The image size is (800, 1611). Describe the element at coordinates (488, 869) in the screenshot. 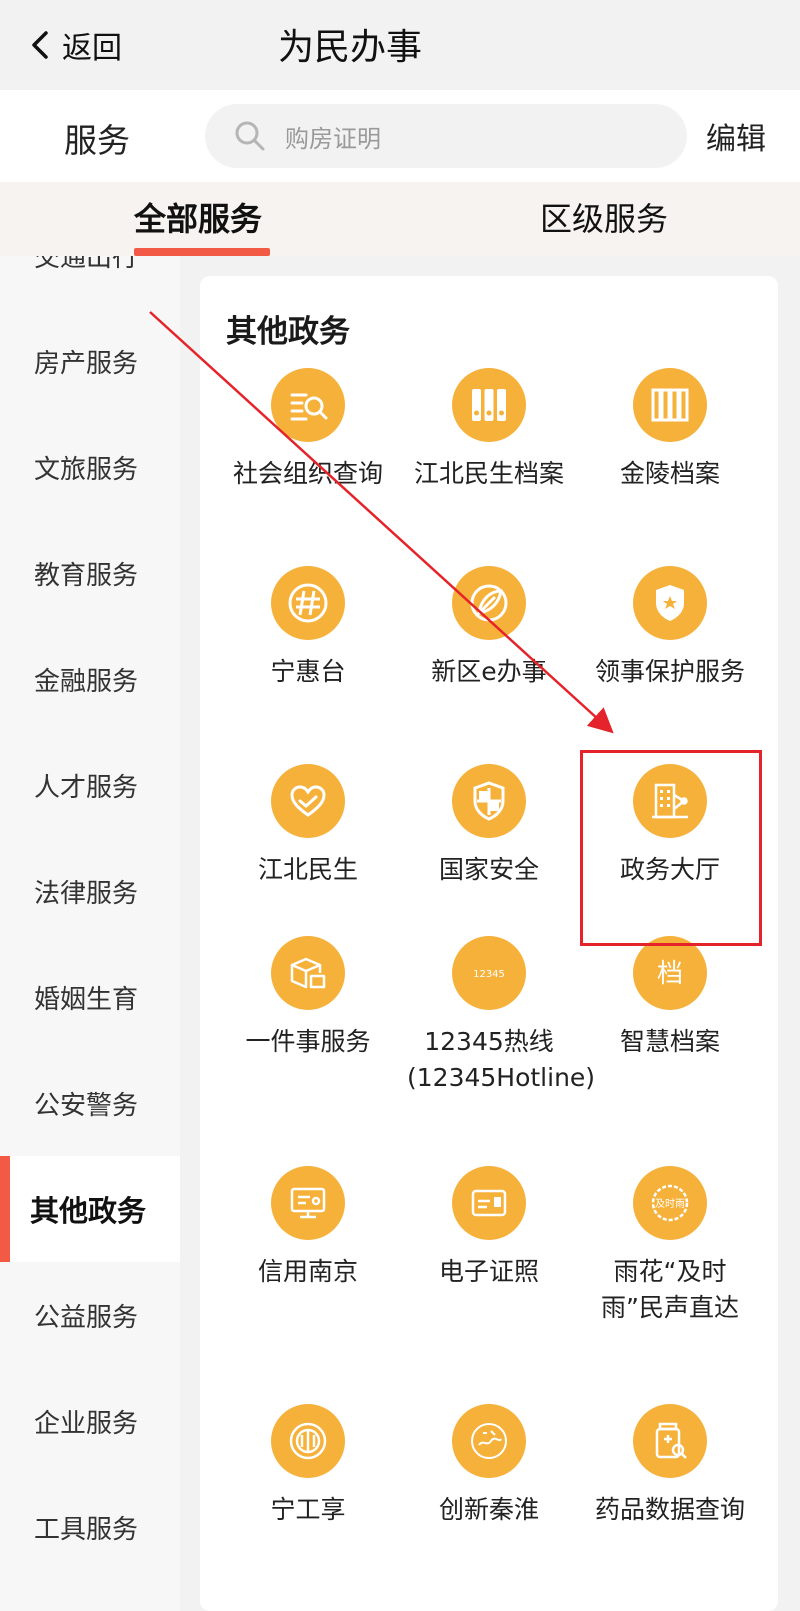

I see `service-label: 国家安全` at that location.